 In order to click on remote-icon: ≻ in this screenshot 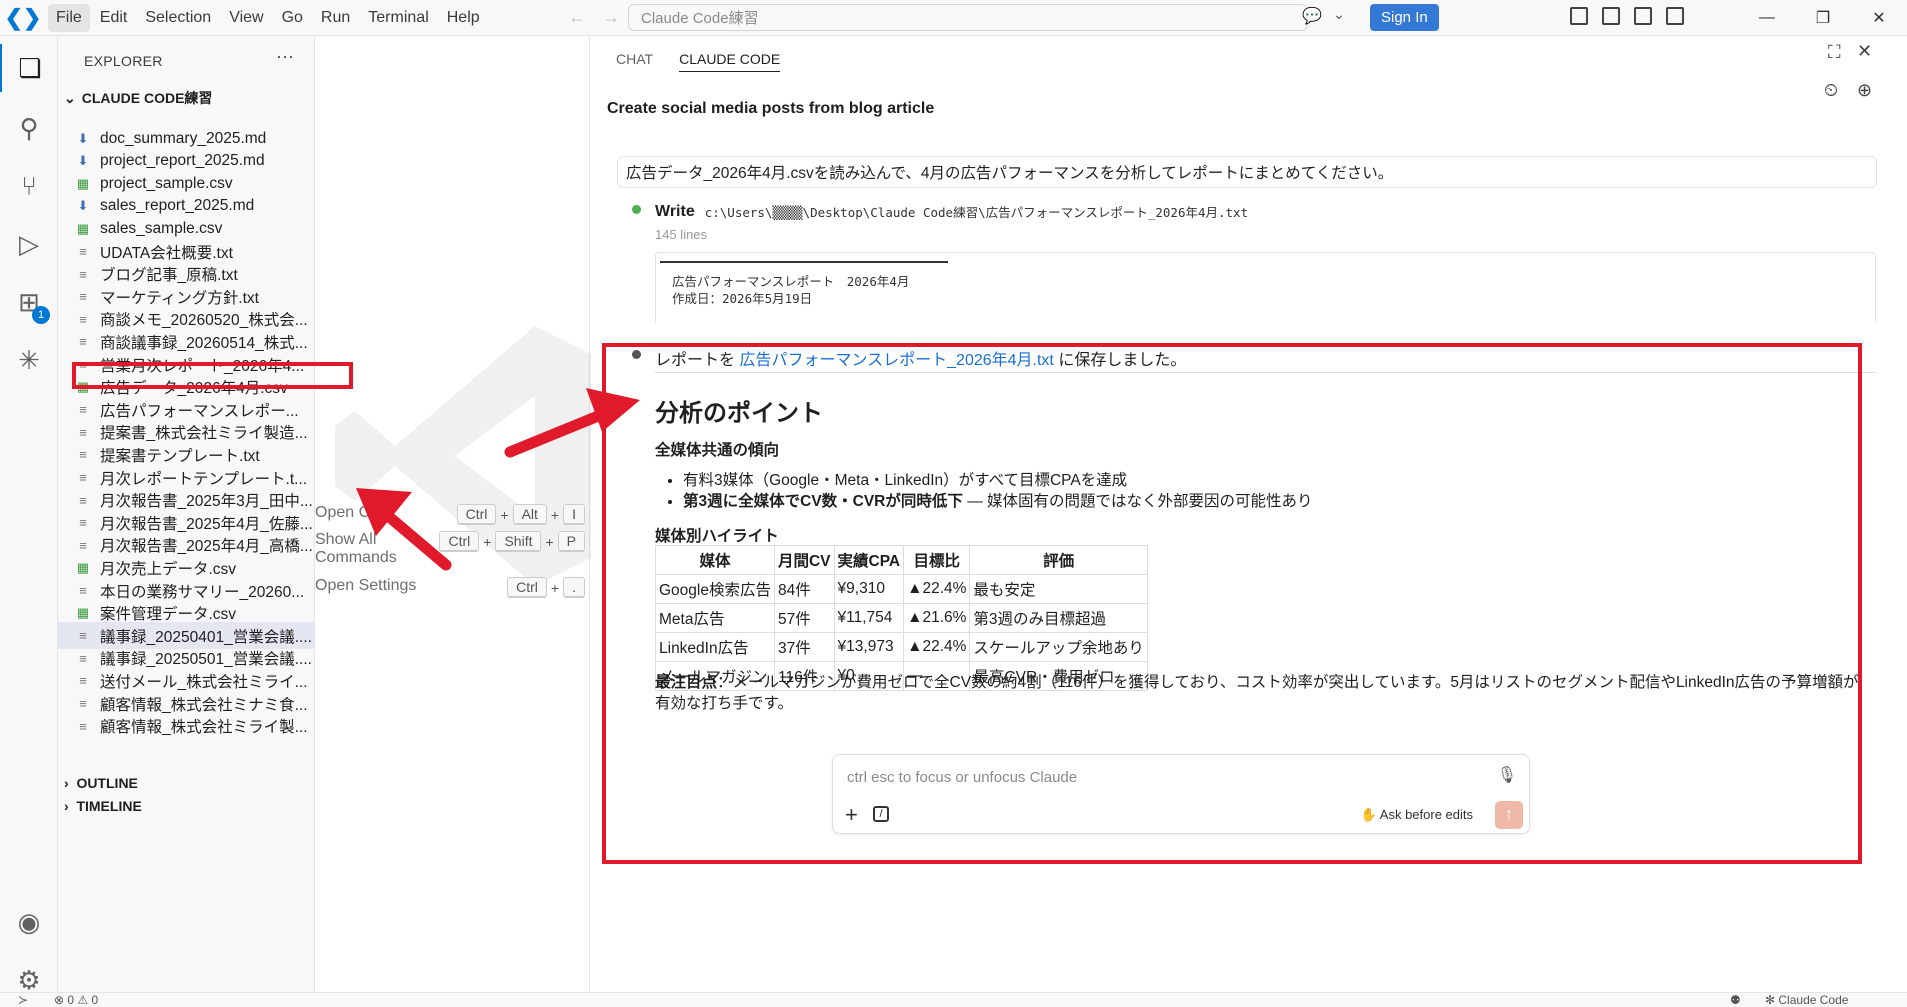, I will do `click(23, 1000)`.